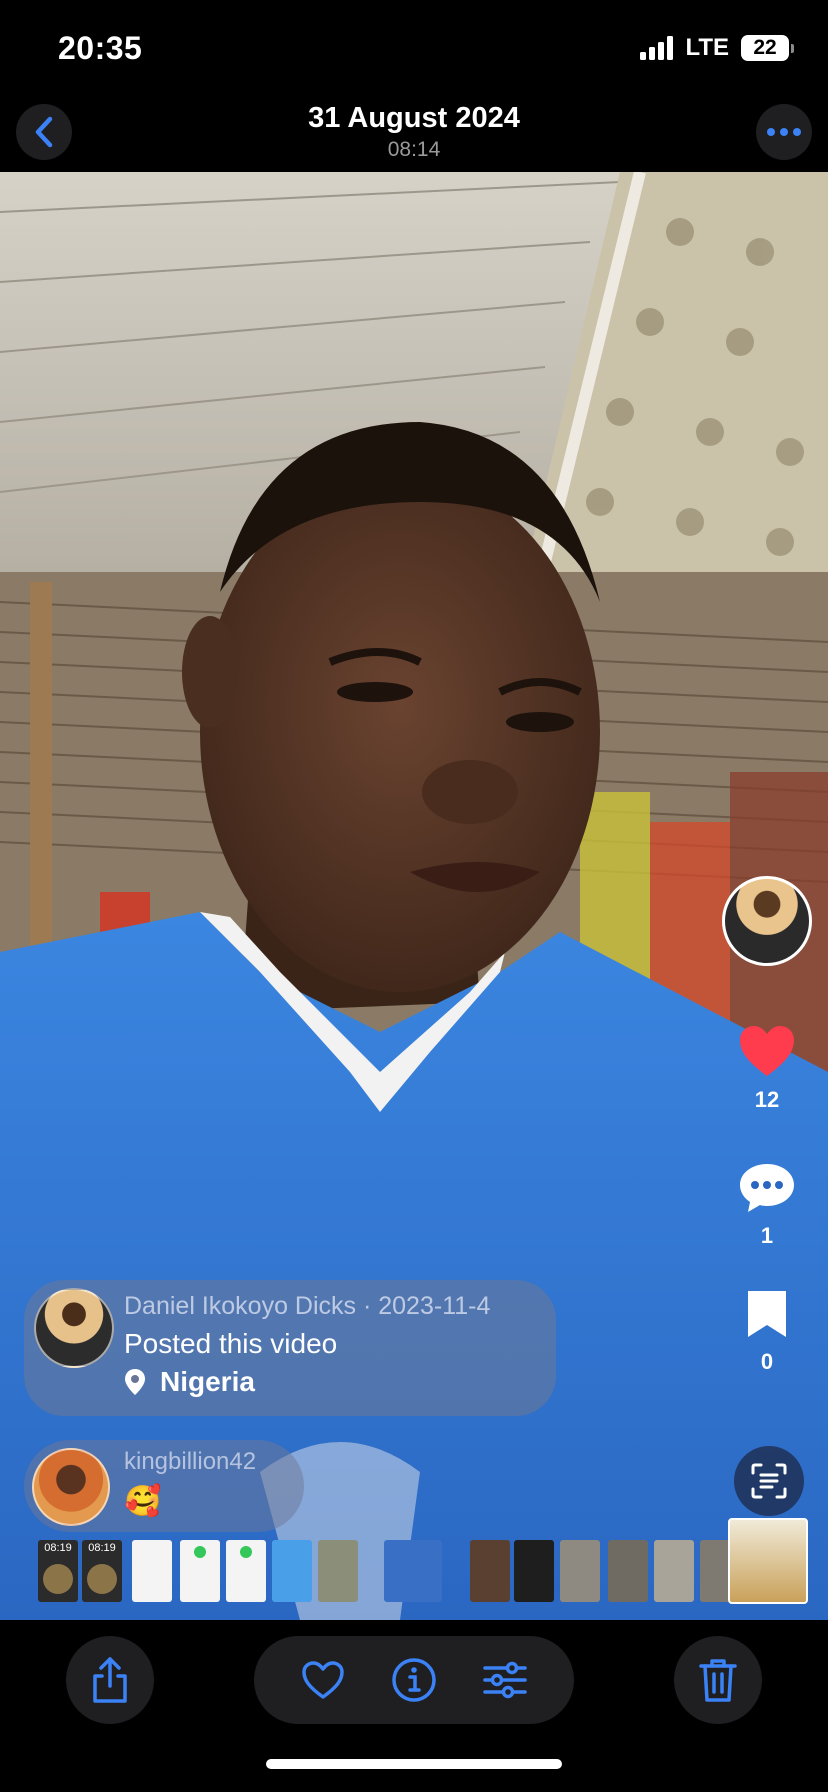 Image resolution: width=828 pixels, height=1792 pixels. I want to click on page-title: 31 August 2024, so click(414, 118).